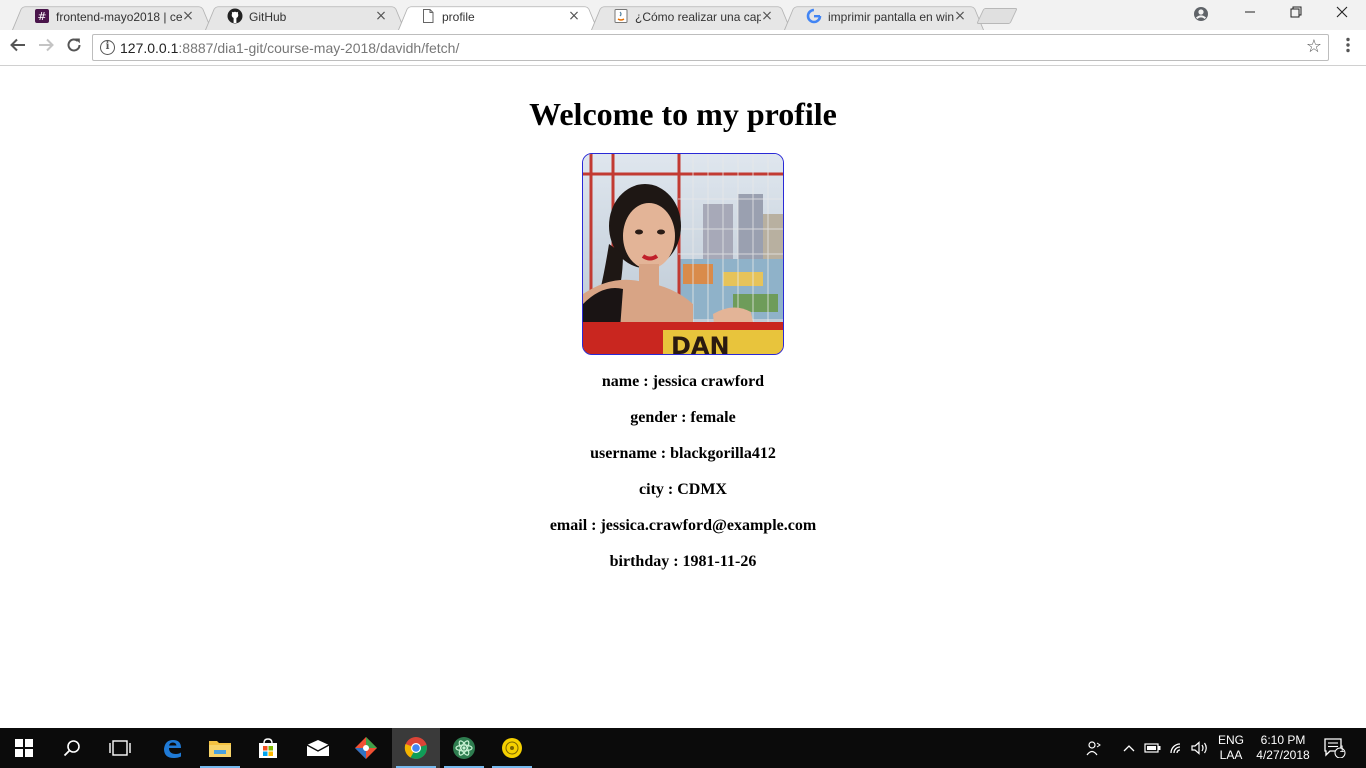 This screenshot has height=768, width=1366. I want to click on notification-count: 1, so click(1342, 749).